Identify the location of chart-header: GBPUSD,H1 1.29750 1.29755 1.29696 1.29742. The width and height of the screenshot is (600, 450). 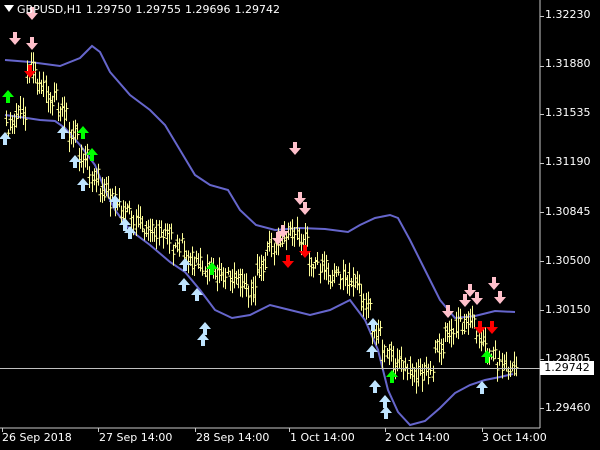
(142, 10).